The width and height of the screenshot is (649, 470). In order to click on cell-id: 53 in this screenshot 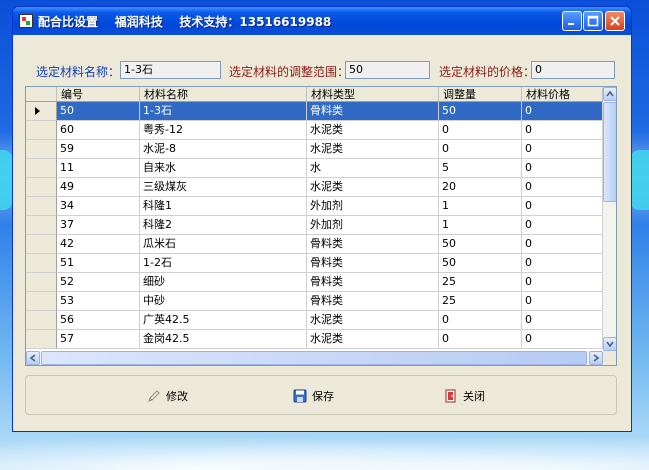, I will do `click(98, 301)`.